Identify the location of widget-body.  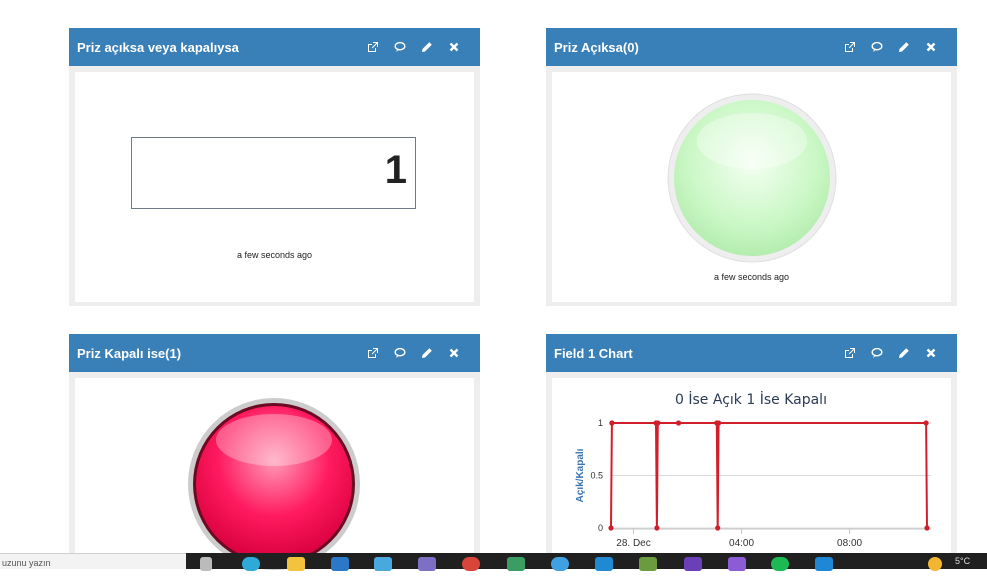
(274, 474).